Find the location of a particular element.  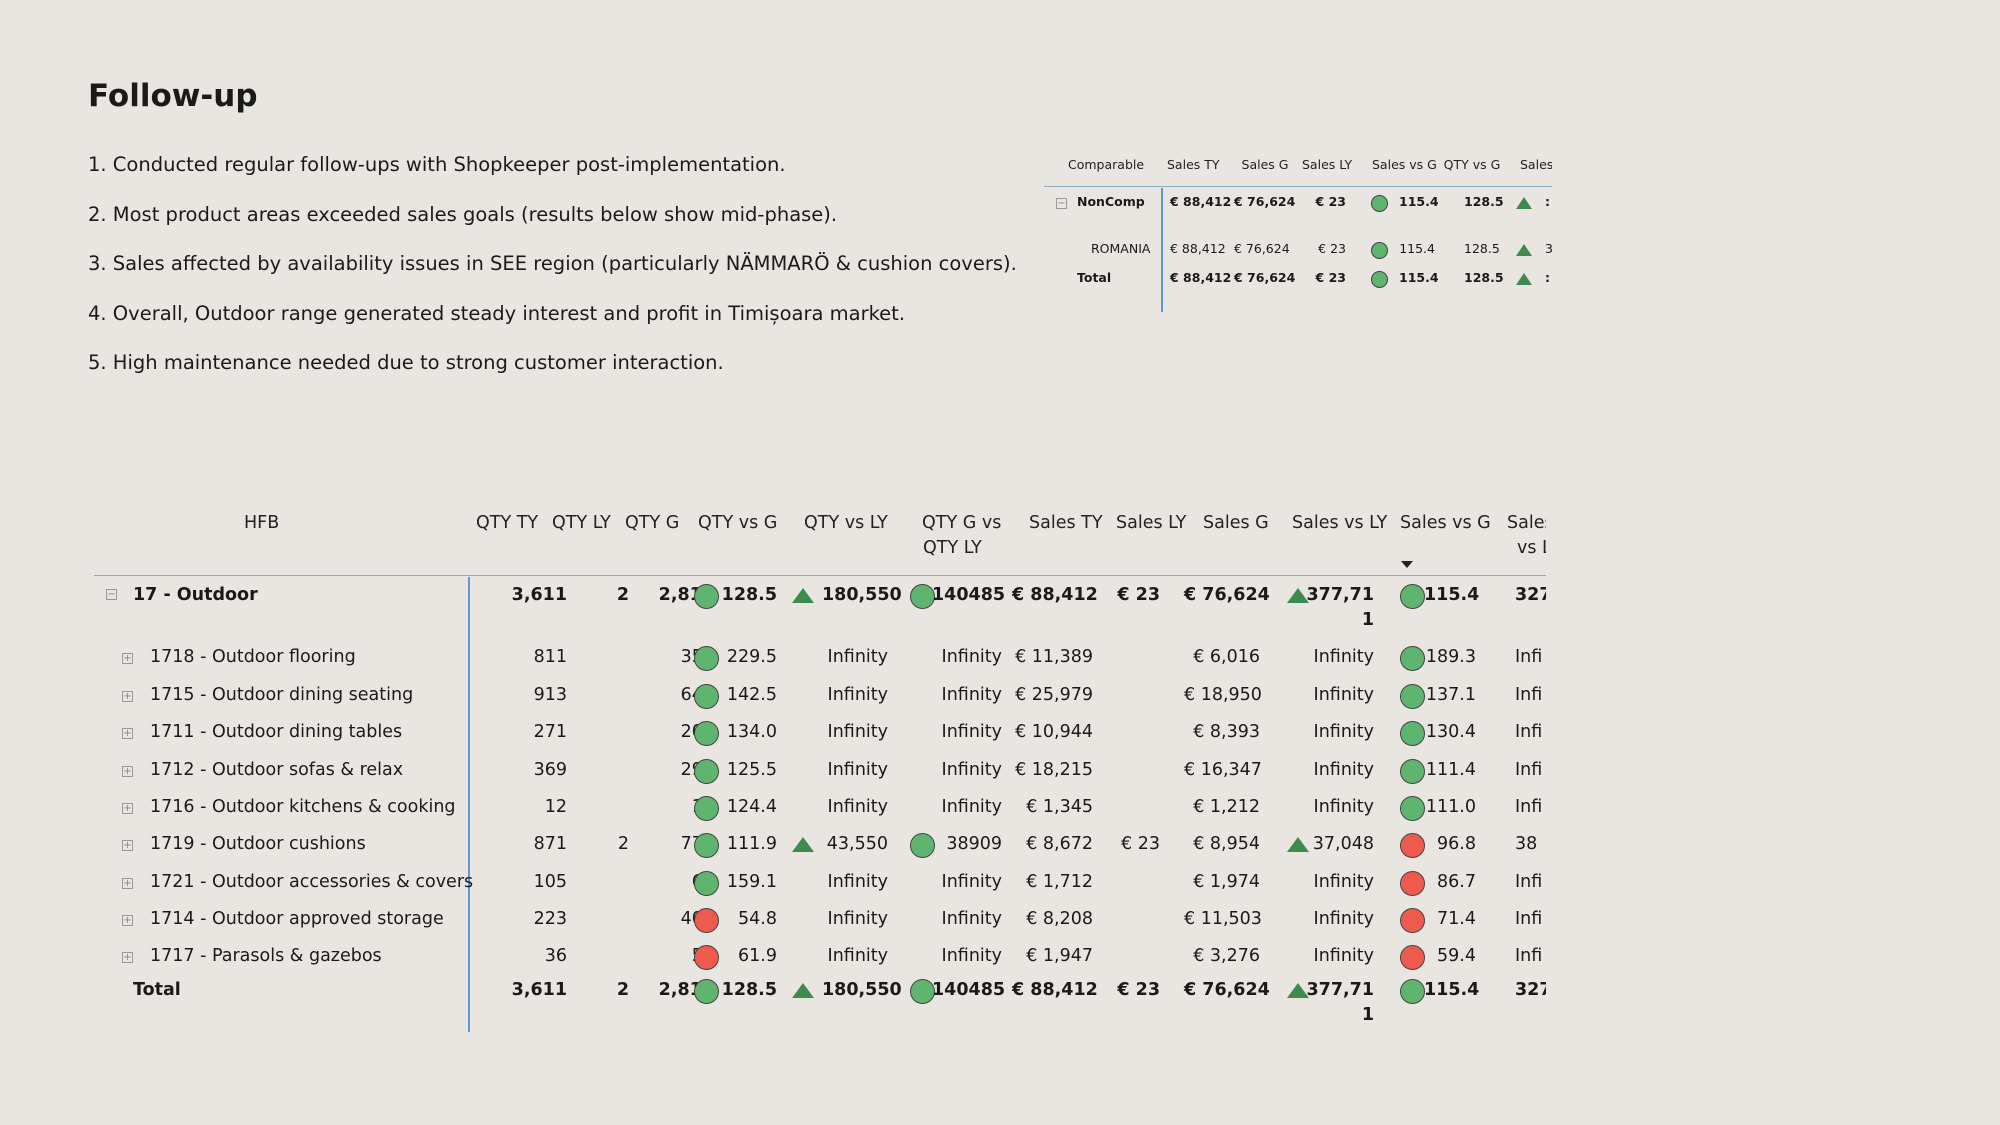

column-header: Sales LY is located at coordinates (1327, 164).